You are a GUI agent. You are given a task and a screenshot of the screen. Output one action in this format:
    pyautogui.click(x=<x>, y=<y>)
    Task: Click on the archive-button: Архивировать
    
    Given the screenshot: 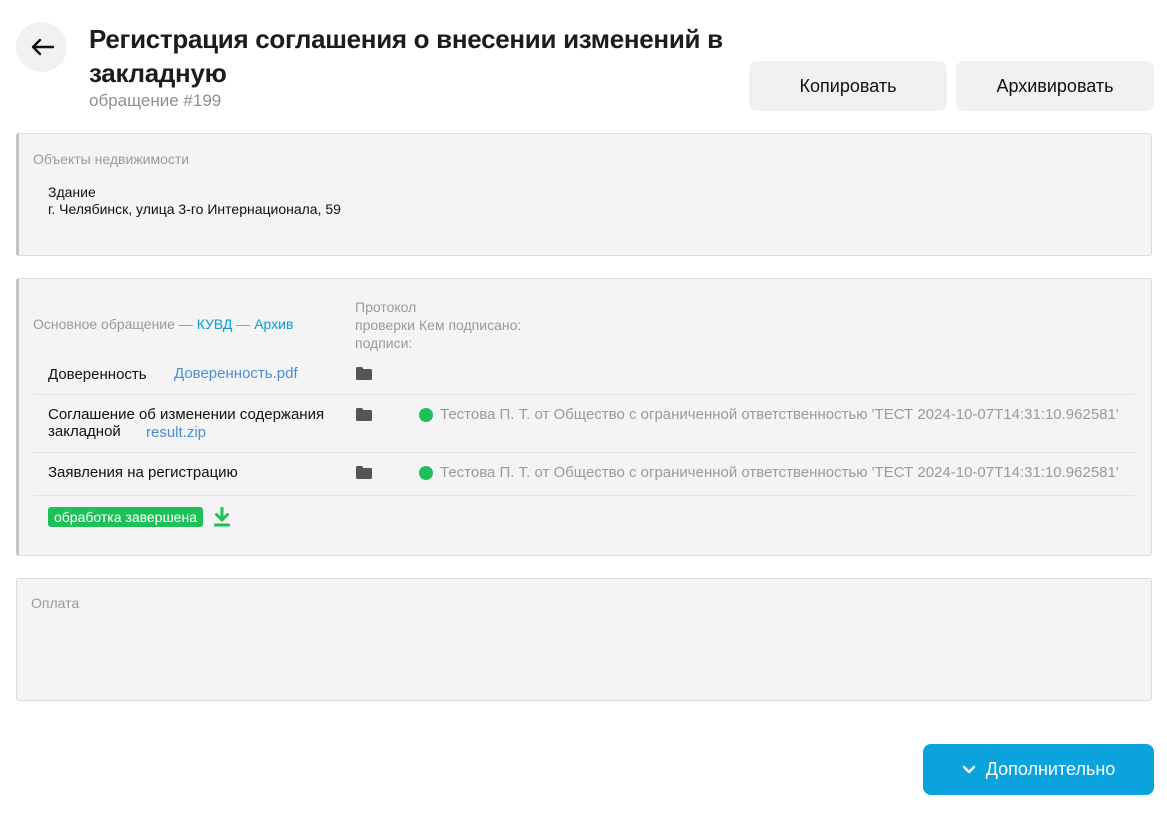 What is the action you would take?
    pyautogui.click(x=1055, y=86)
    